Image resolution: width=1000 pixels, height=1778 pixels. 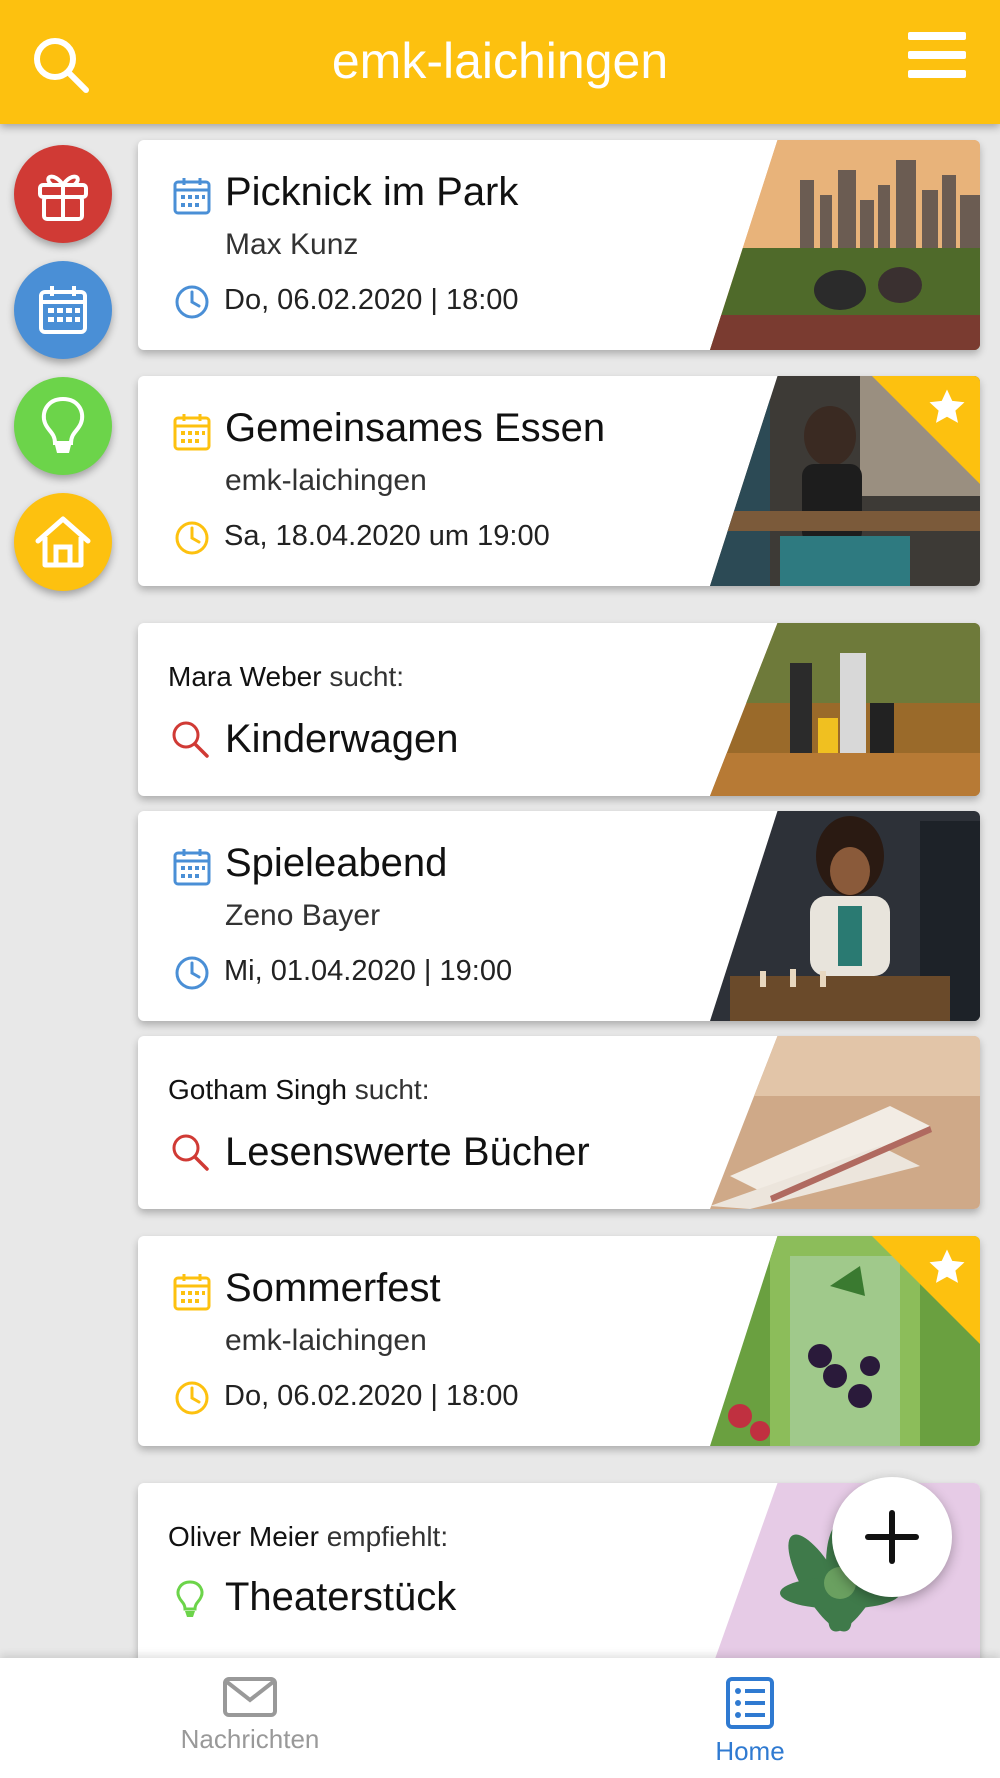 What do you see at coordinates (250, 1697) in the screenshot?
I see `mail-icon` at bounding box center [250, 1697].